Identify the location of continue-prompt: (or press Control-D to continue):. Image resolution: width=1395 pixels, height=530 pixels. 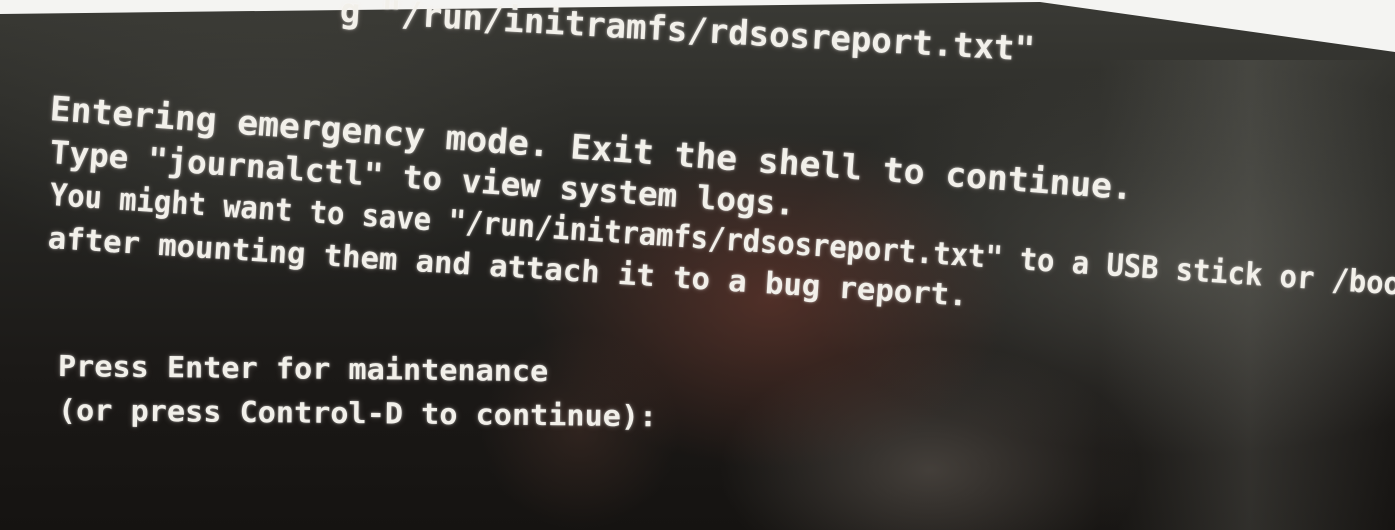
(358, 413).